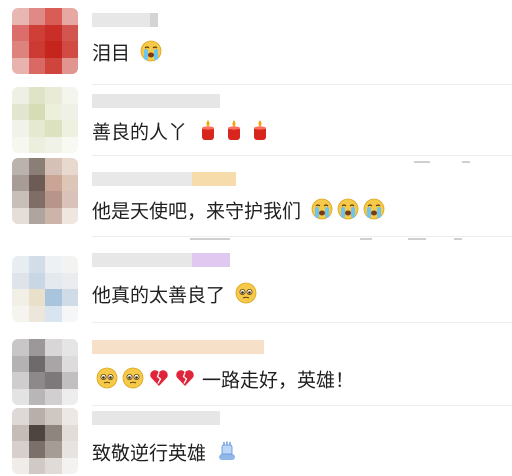 The image size is (512, 476). What do you see at coordinates (149, 453) in the screenshot?
I see `comment-text-label: 致敬逆行英雄` at bounding box center [149, 453].